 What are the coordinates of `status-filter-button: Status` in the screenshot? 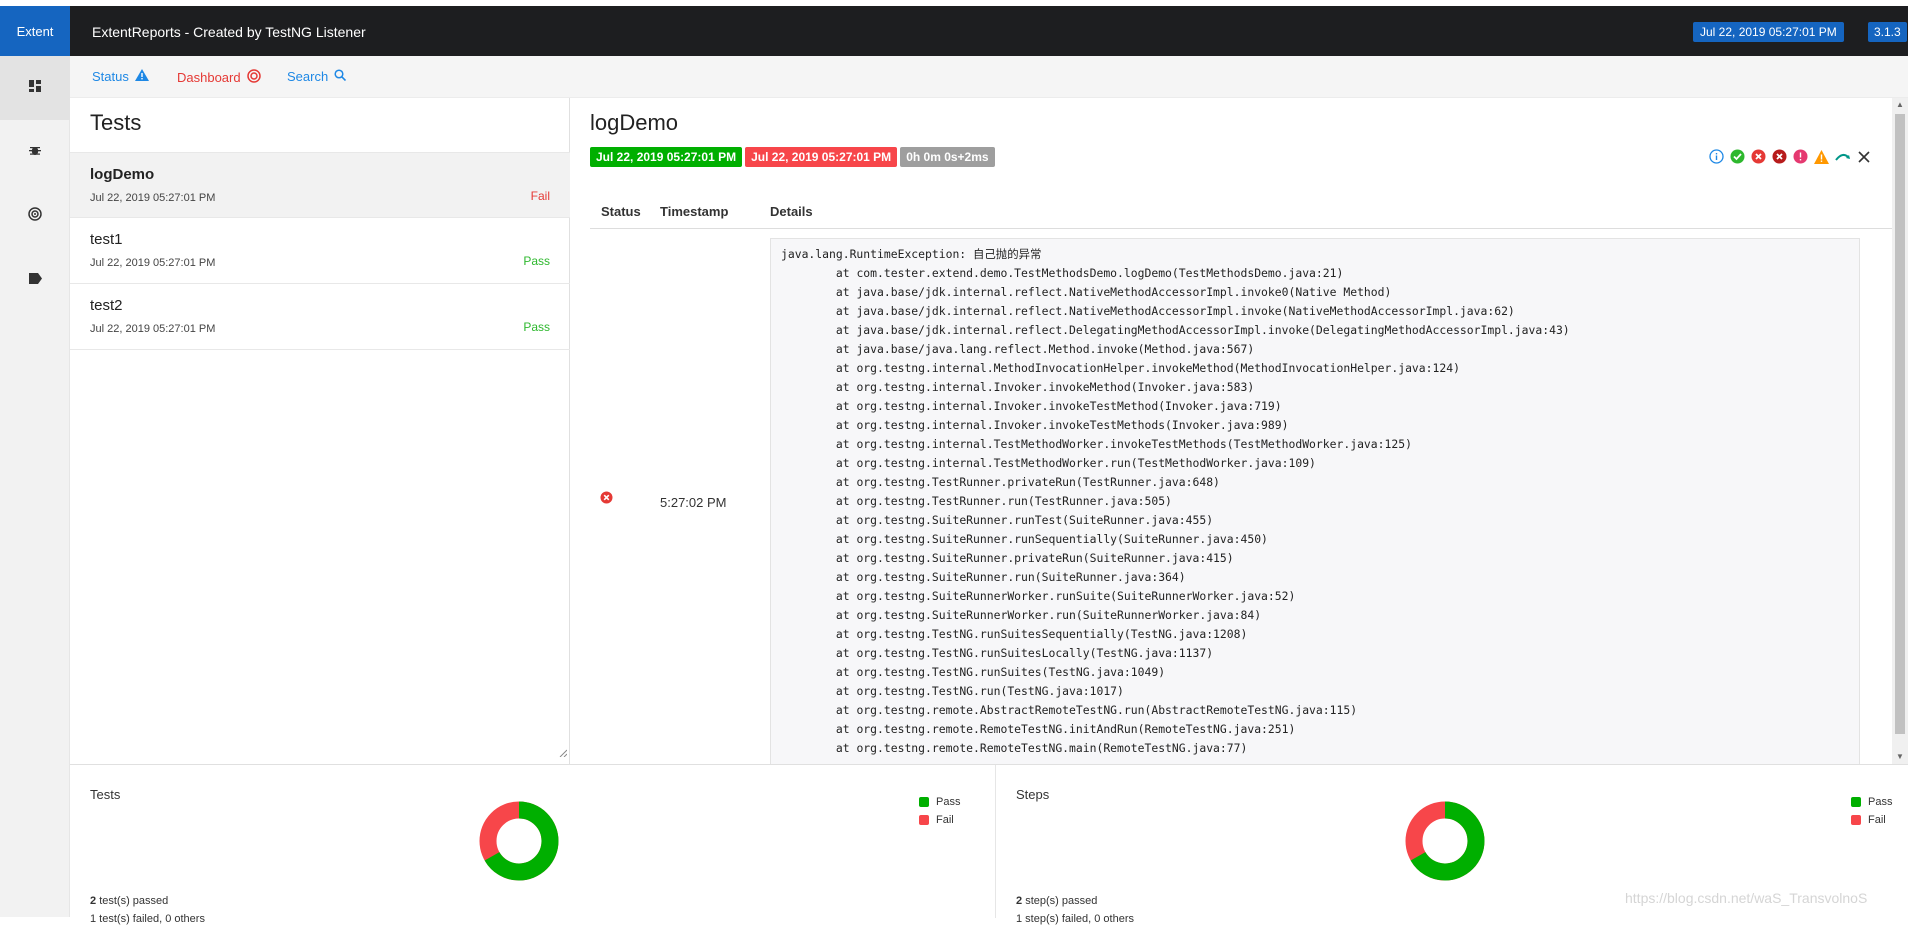 It's located at (120, 76).